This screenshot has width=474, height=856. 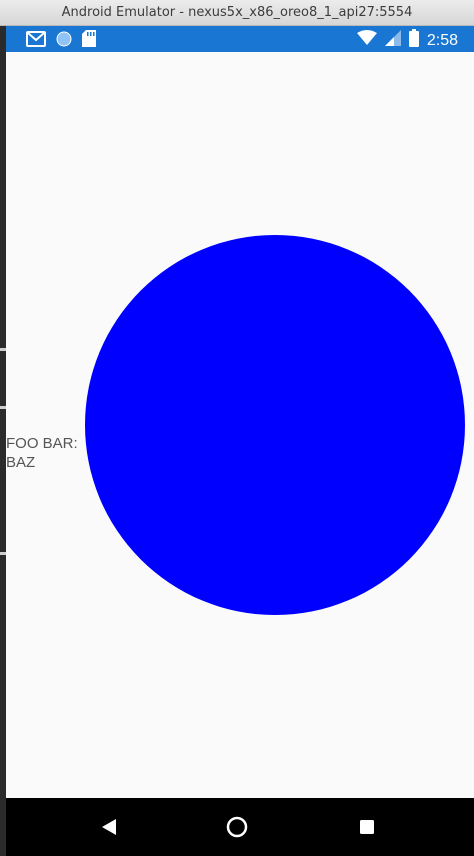 What do you see at coordinates (413, 40) in the screenshot?
I see `battery-icon` at bounding box center [413, 40].